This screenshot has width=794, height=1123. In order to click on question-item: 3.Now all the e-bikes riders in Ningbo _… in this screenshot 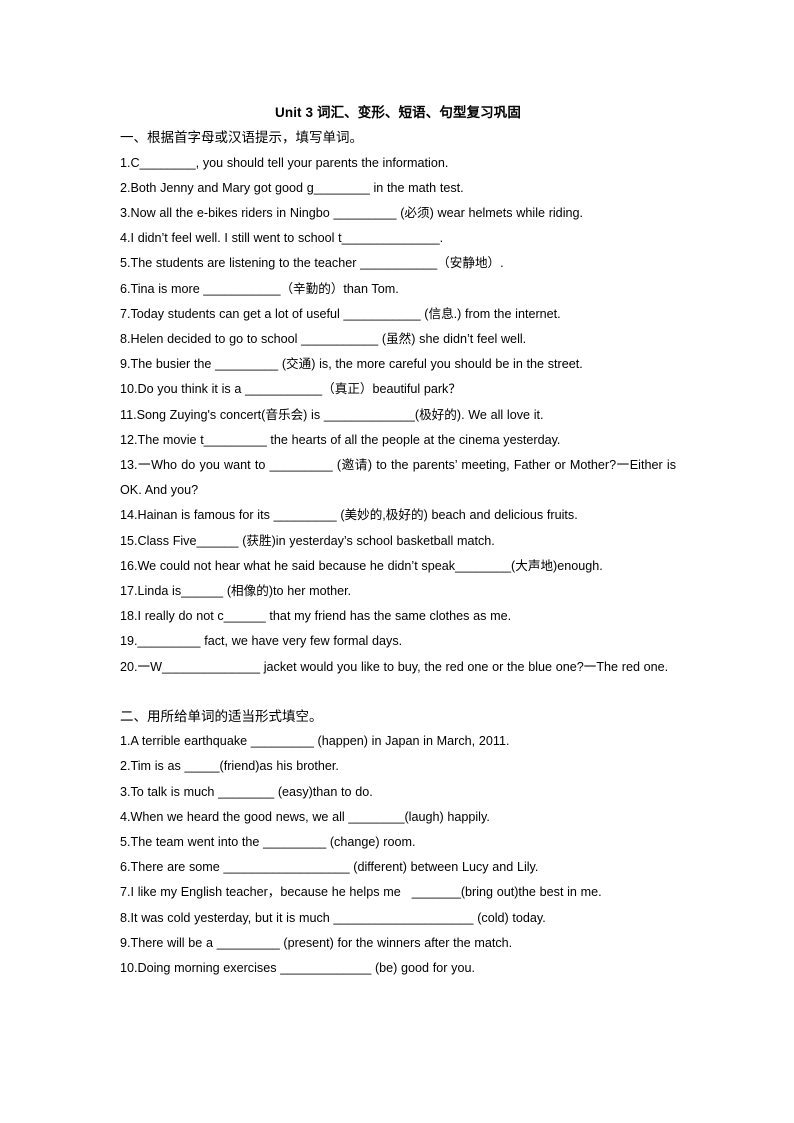, I will do `click(351, 212)`.